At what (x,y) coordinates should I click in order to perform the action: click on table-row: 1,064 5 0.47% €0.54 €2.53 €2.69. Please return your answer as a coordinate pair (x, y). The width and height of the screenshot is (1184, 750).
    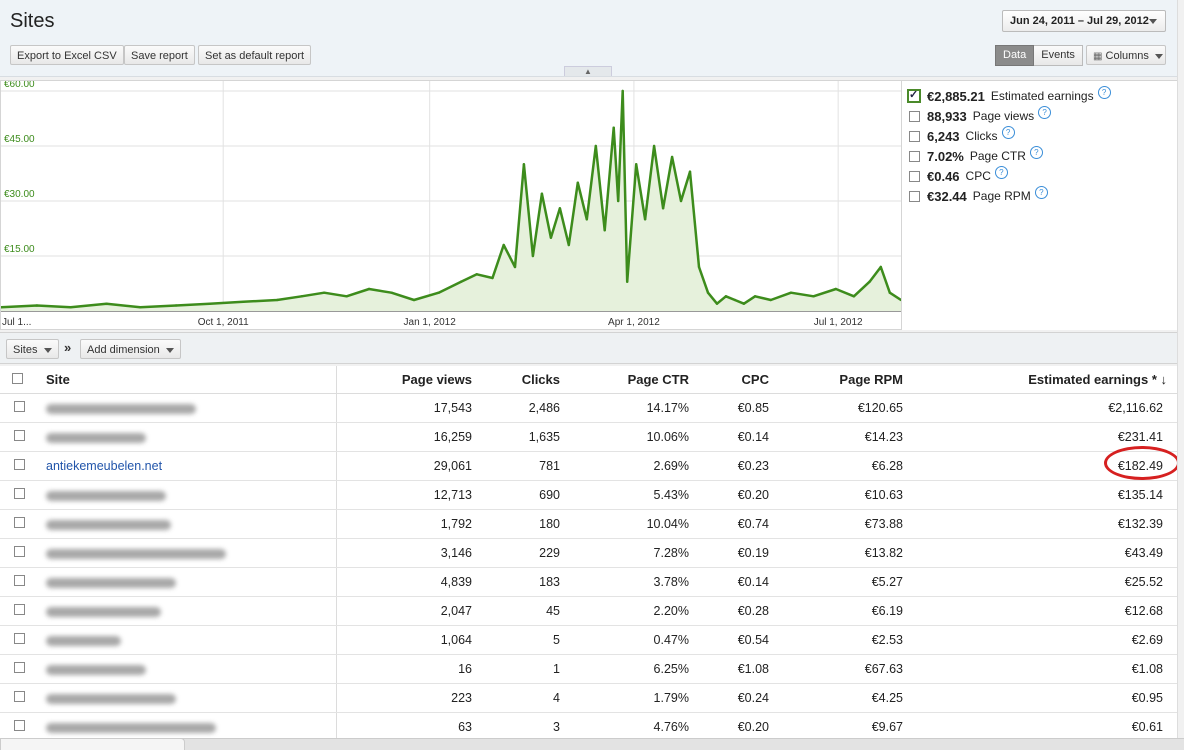
    Looking at the image, I should click on (588, 640).